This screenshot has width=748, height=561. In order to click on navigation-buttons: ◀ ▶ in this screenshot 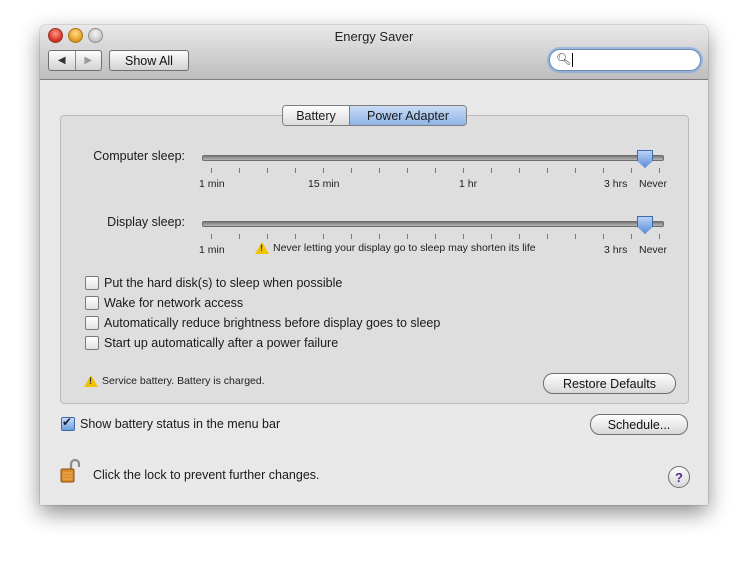, I will do `click(75, 60)`.